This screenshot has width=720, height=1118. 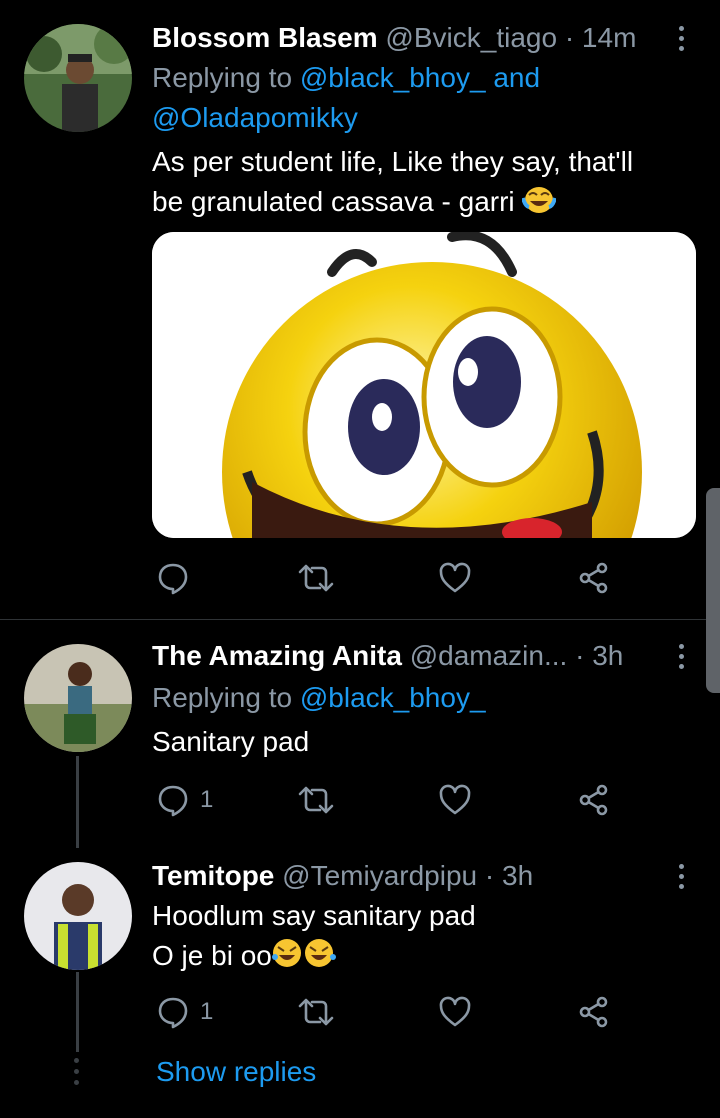 I want to click on tweet-header: Temitope @Temiyardpipu · 3h, so click(x=406, y=876).